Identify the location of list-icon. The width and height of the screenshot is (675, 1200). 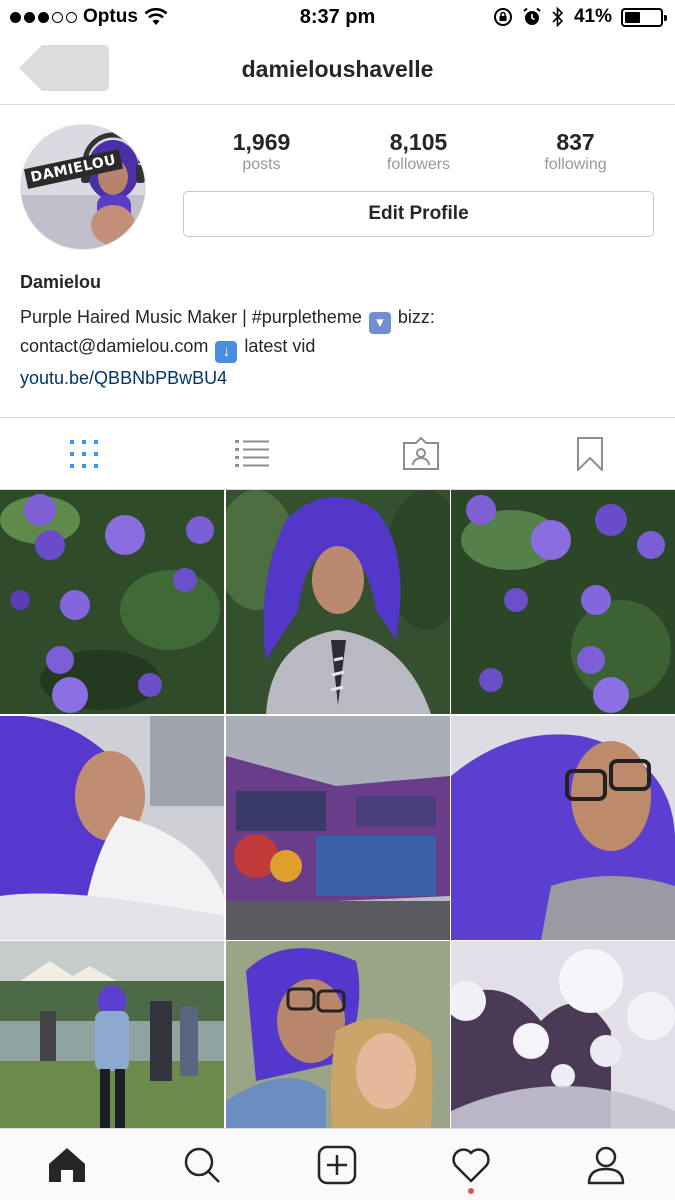
(252, 453).